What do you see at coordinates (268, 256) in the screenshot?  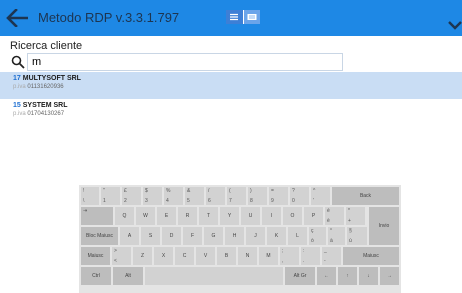 I see `key-m: M` at bounding box center [268, 256].